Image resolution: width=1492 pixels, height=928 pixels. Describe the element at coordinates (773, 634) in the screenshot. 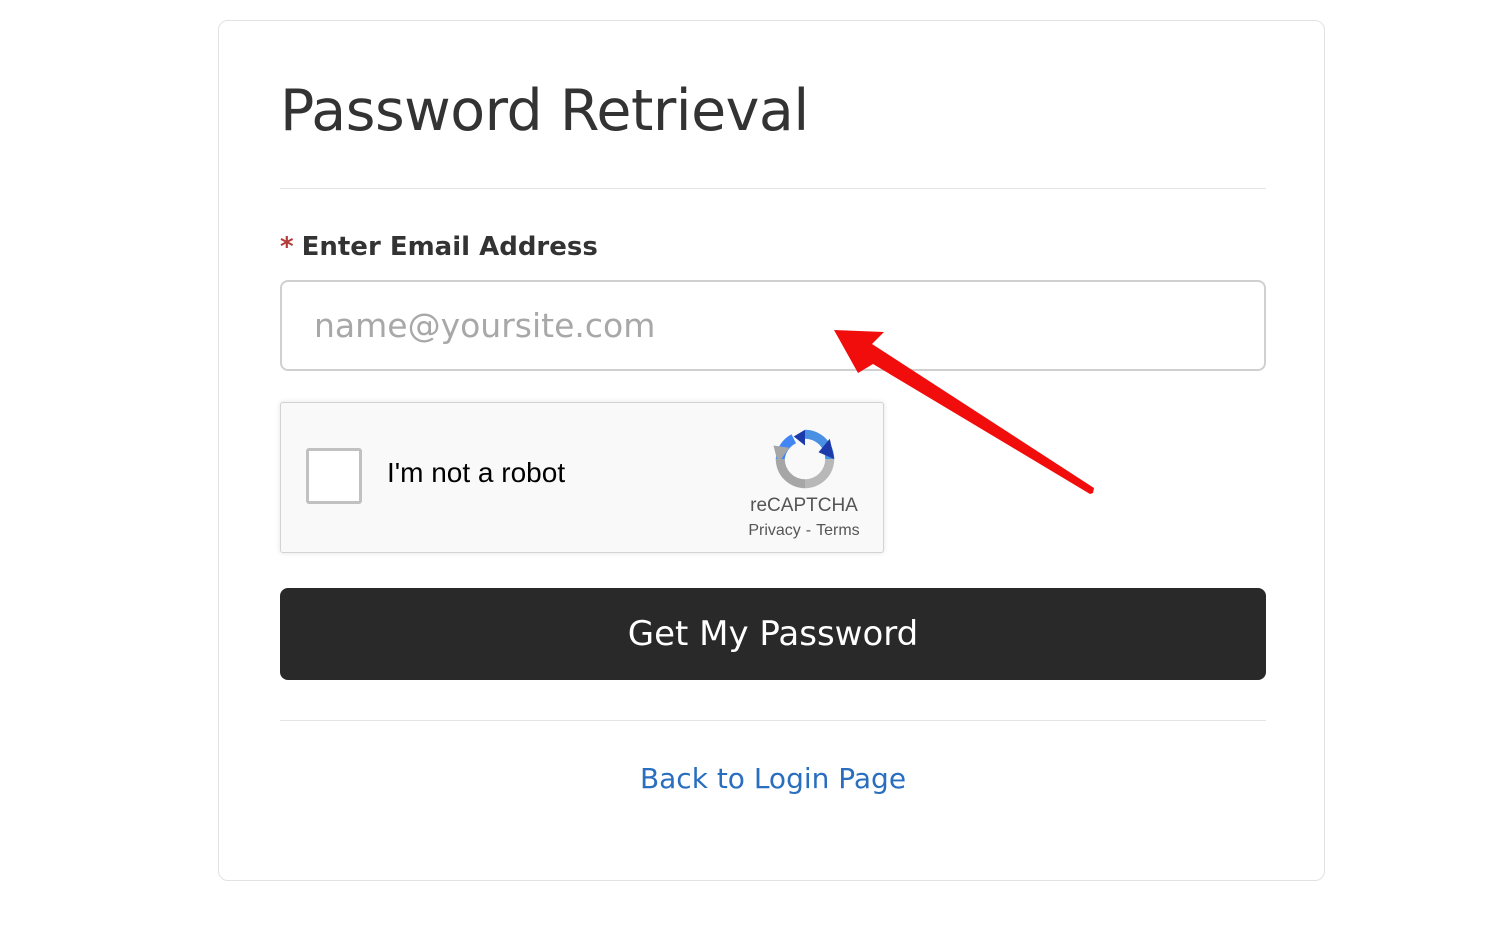

I see `get-my-password-button: Get My Password` at that location.